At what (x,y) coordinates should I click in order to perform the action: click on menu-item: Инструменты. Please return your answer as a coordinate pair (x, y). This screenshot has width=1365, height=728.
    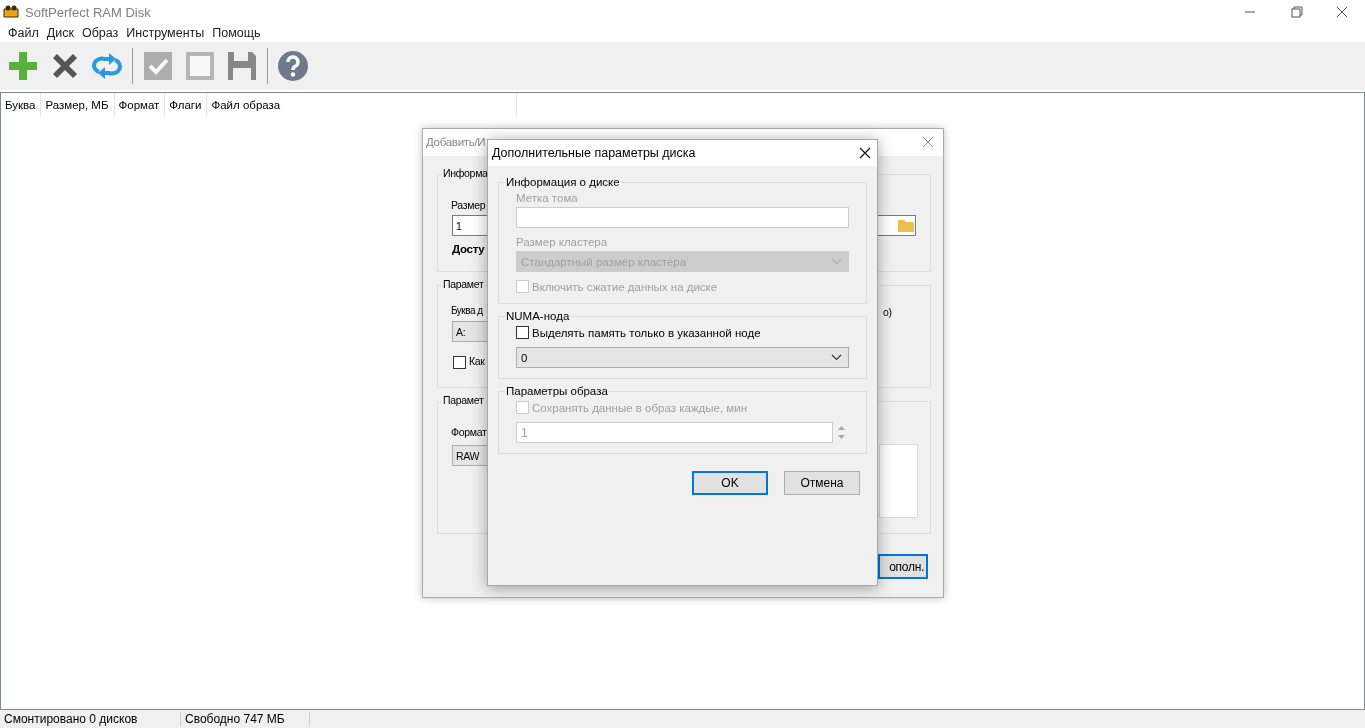
    Looking at the image, I should click on (165, 33).